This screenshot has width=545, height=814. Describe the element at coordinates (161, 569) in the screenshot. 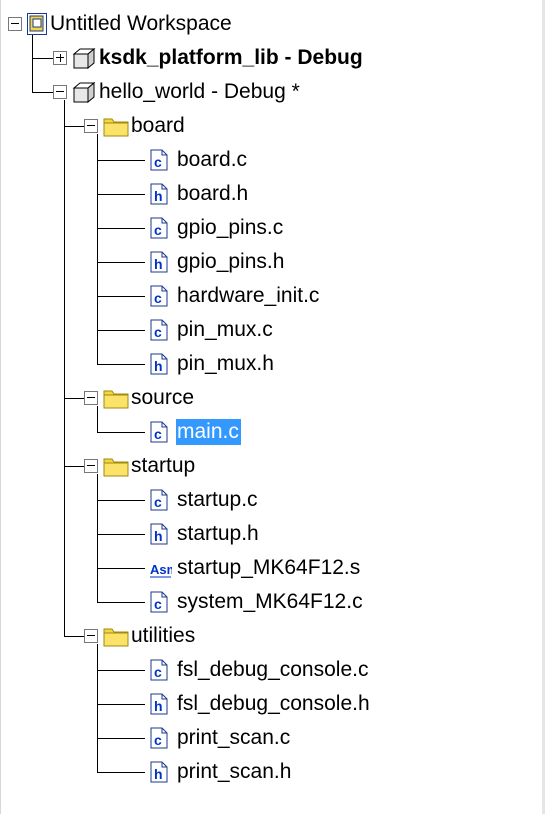

I see `svg-text: Asm` at that location.